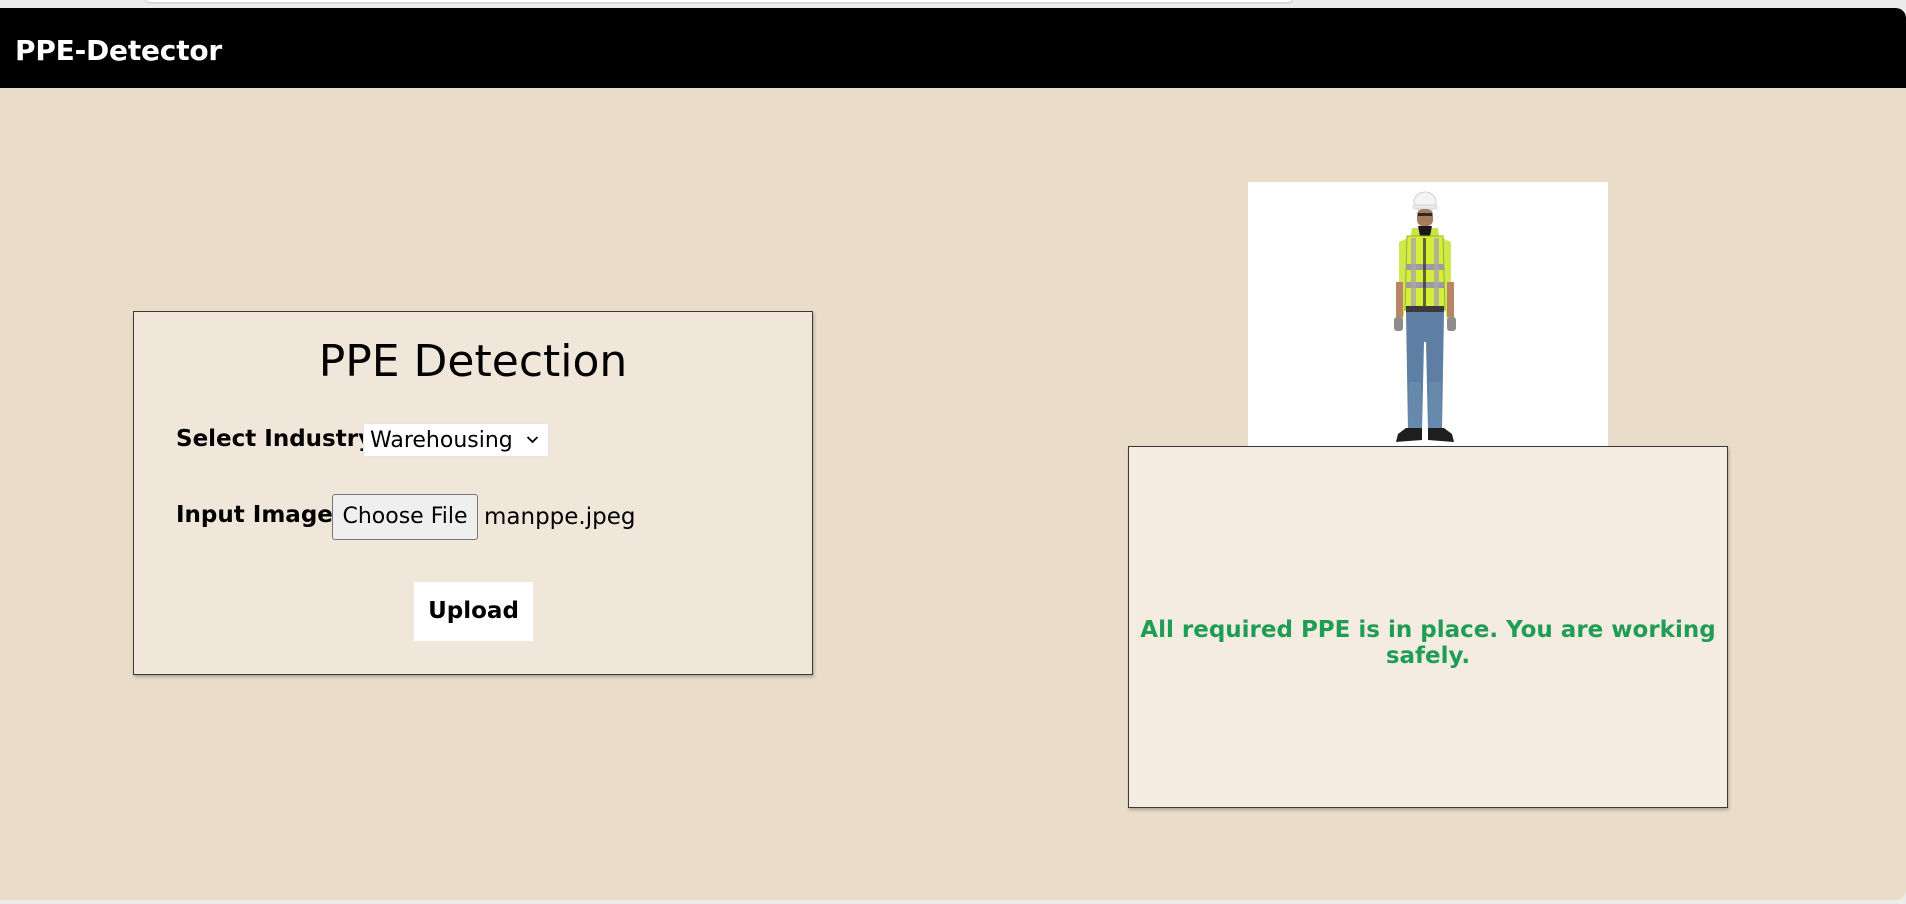 This screenshot has height=904, width=1906. What do you see at coordinates (118, 50) in the screenshot?
I see `brand-title: PPE-Detector` at bounding box center [118, 50].